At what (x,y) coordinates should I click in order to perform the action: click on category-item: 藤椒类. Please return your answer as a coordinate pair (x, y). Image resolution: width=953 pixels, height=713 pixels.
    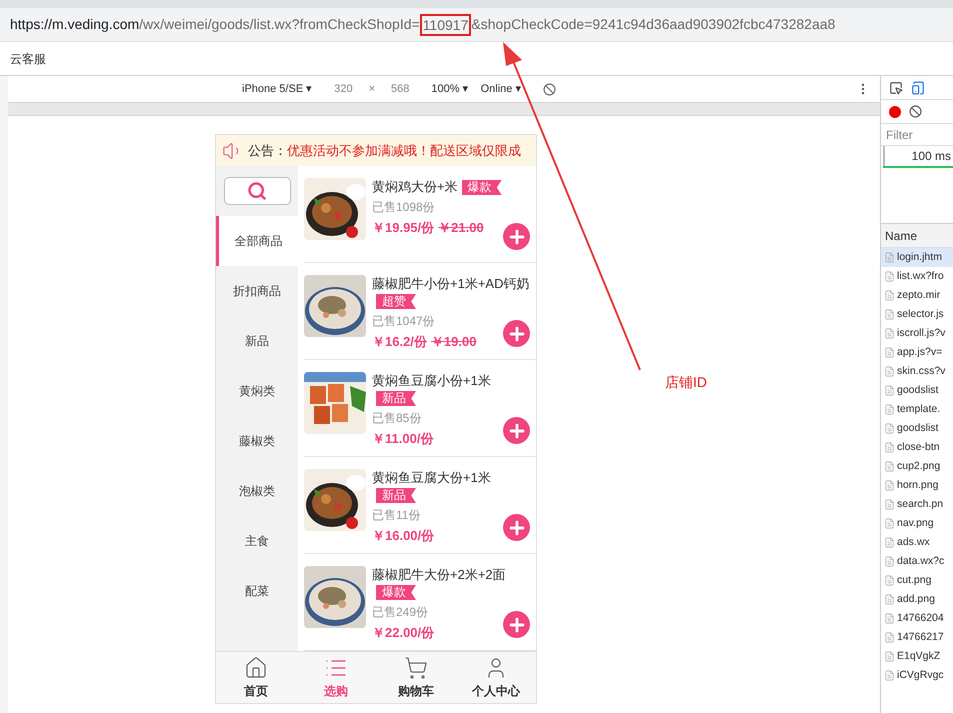
    Looking at the image, I should click on (257, 441).